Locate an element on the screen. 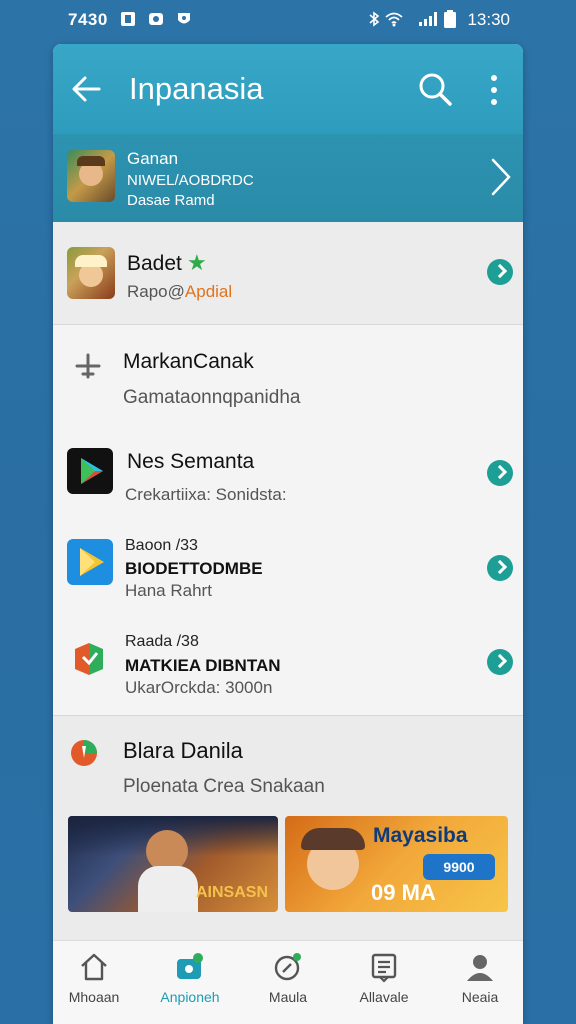  item-subtitle: Hana Rahrt is located at coordinates (168, 590).